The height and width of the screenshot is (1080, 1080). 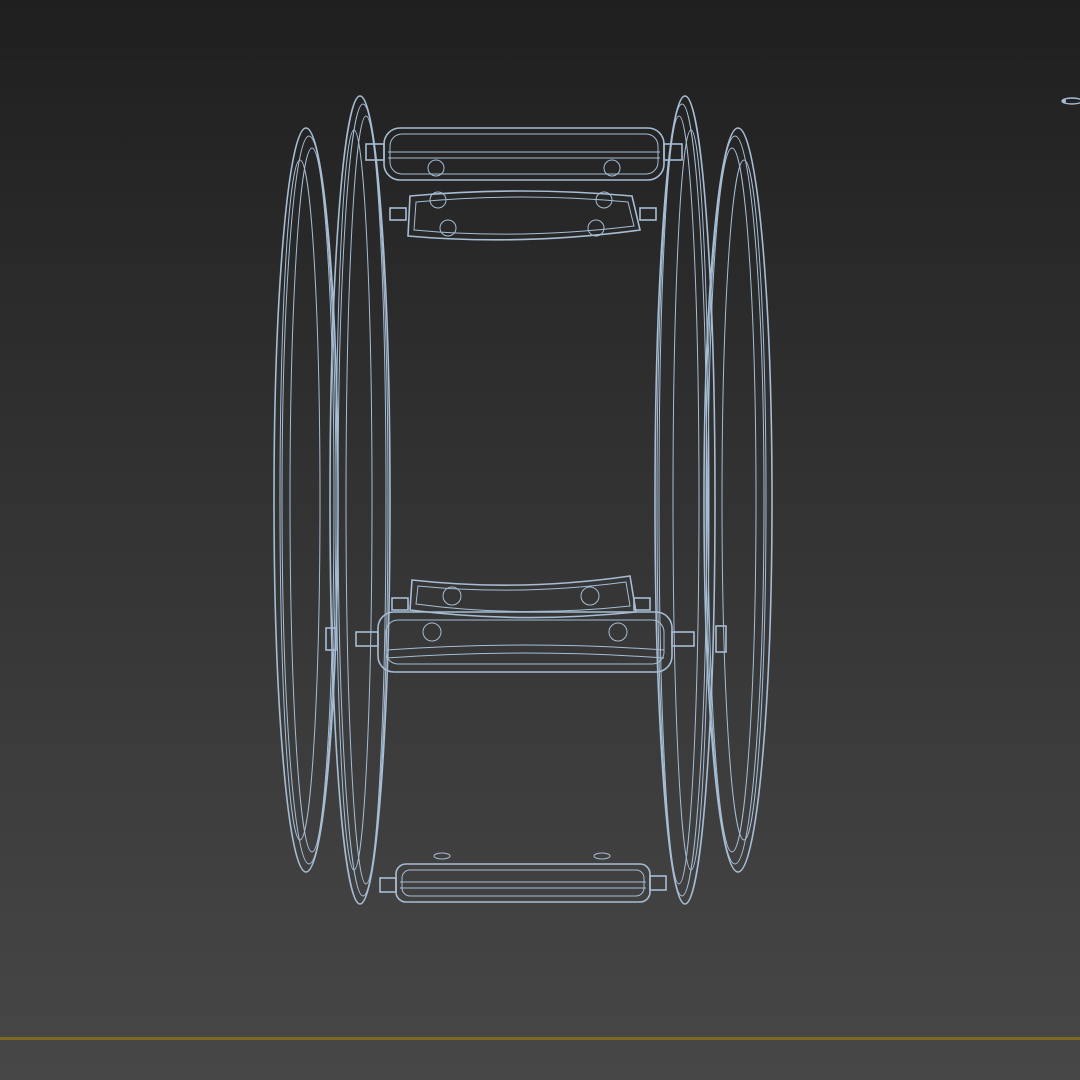 I want to click on bottom-crossbar, so click(x=523, y=877).